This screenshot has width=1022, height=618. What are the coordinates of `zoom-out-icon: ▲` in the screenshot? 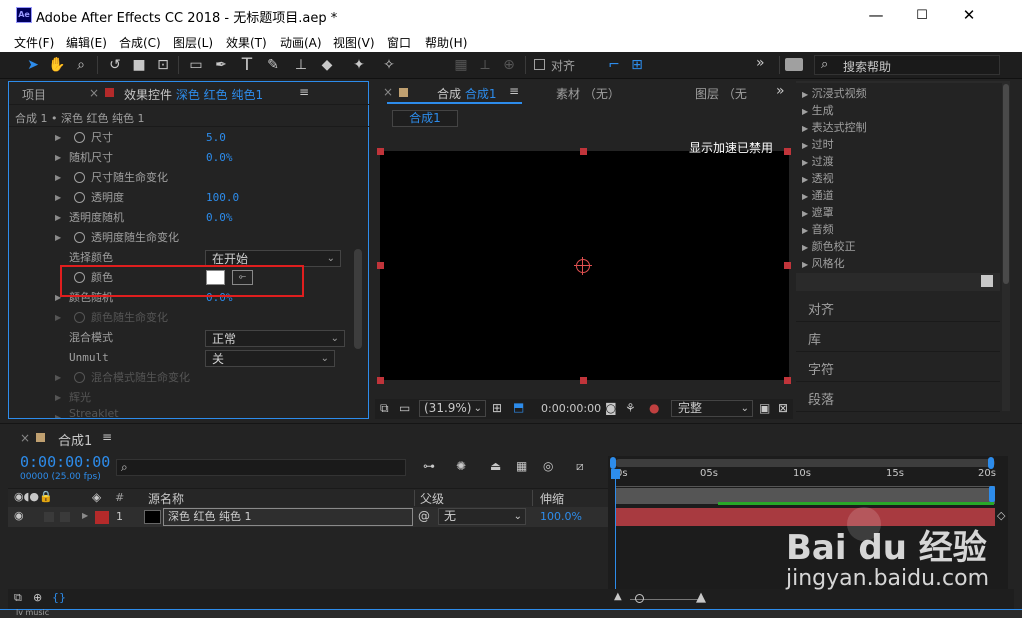 It's located at (618, 596).